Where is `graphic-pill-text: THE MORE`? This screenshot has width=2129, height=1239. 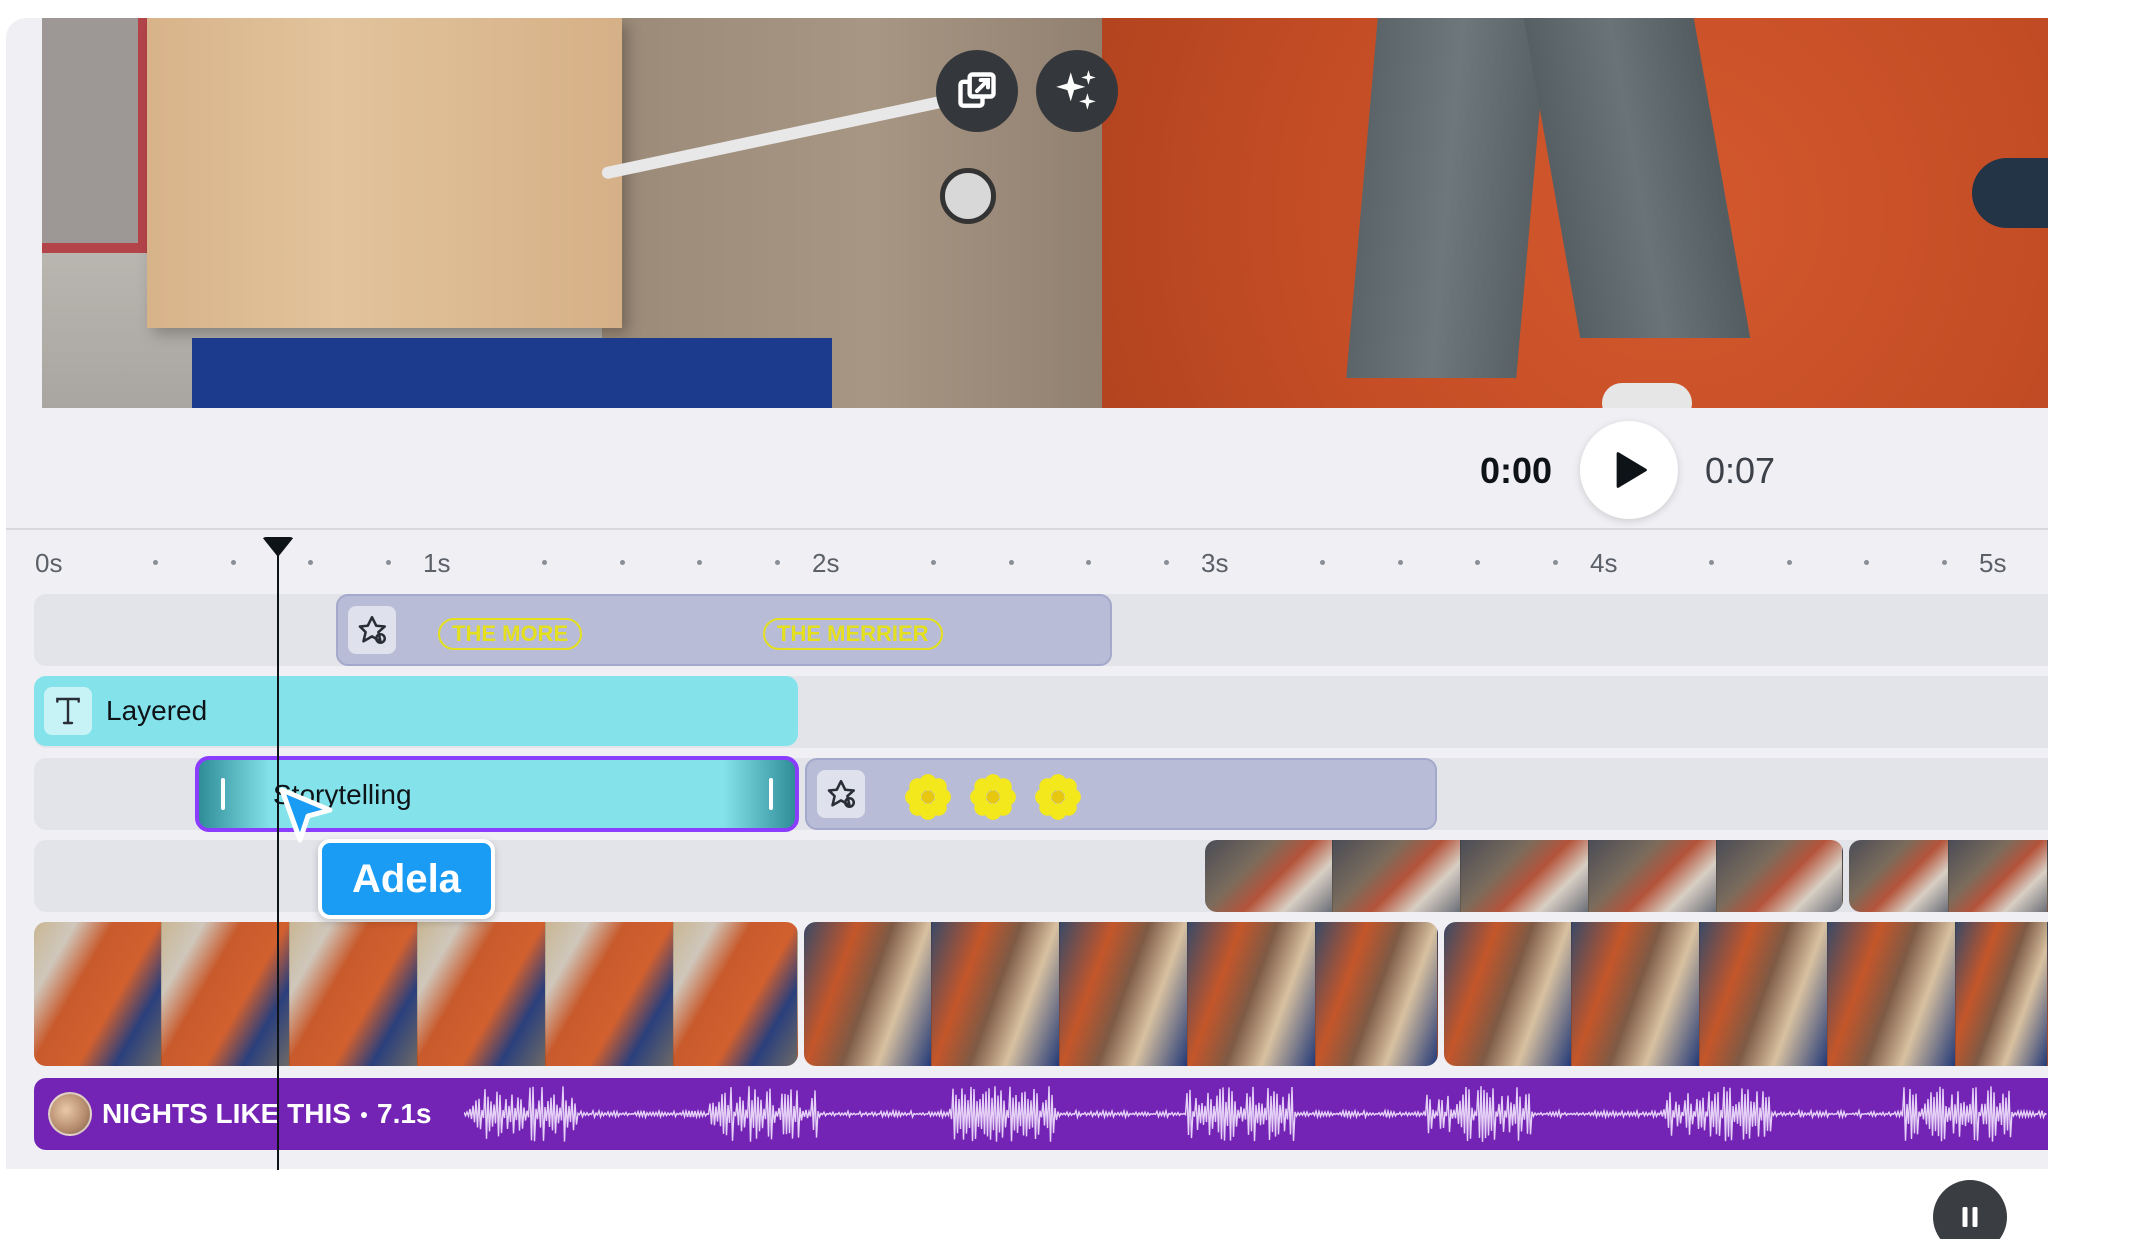
graphic-pill-text: THE MORE is located at coordinates (510, 634).